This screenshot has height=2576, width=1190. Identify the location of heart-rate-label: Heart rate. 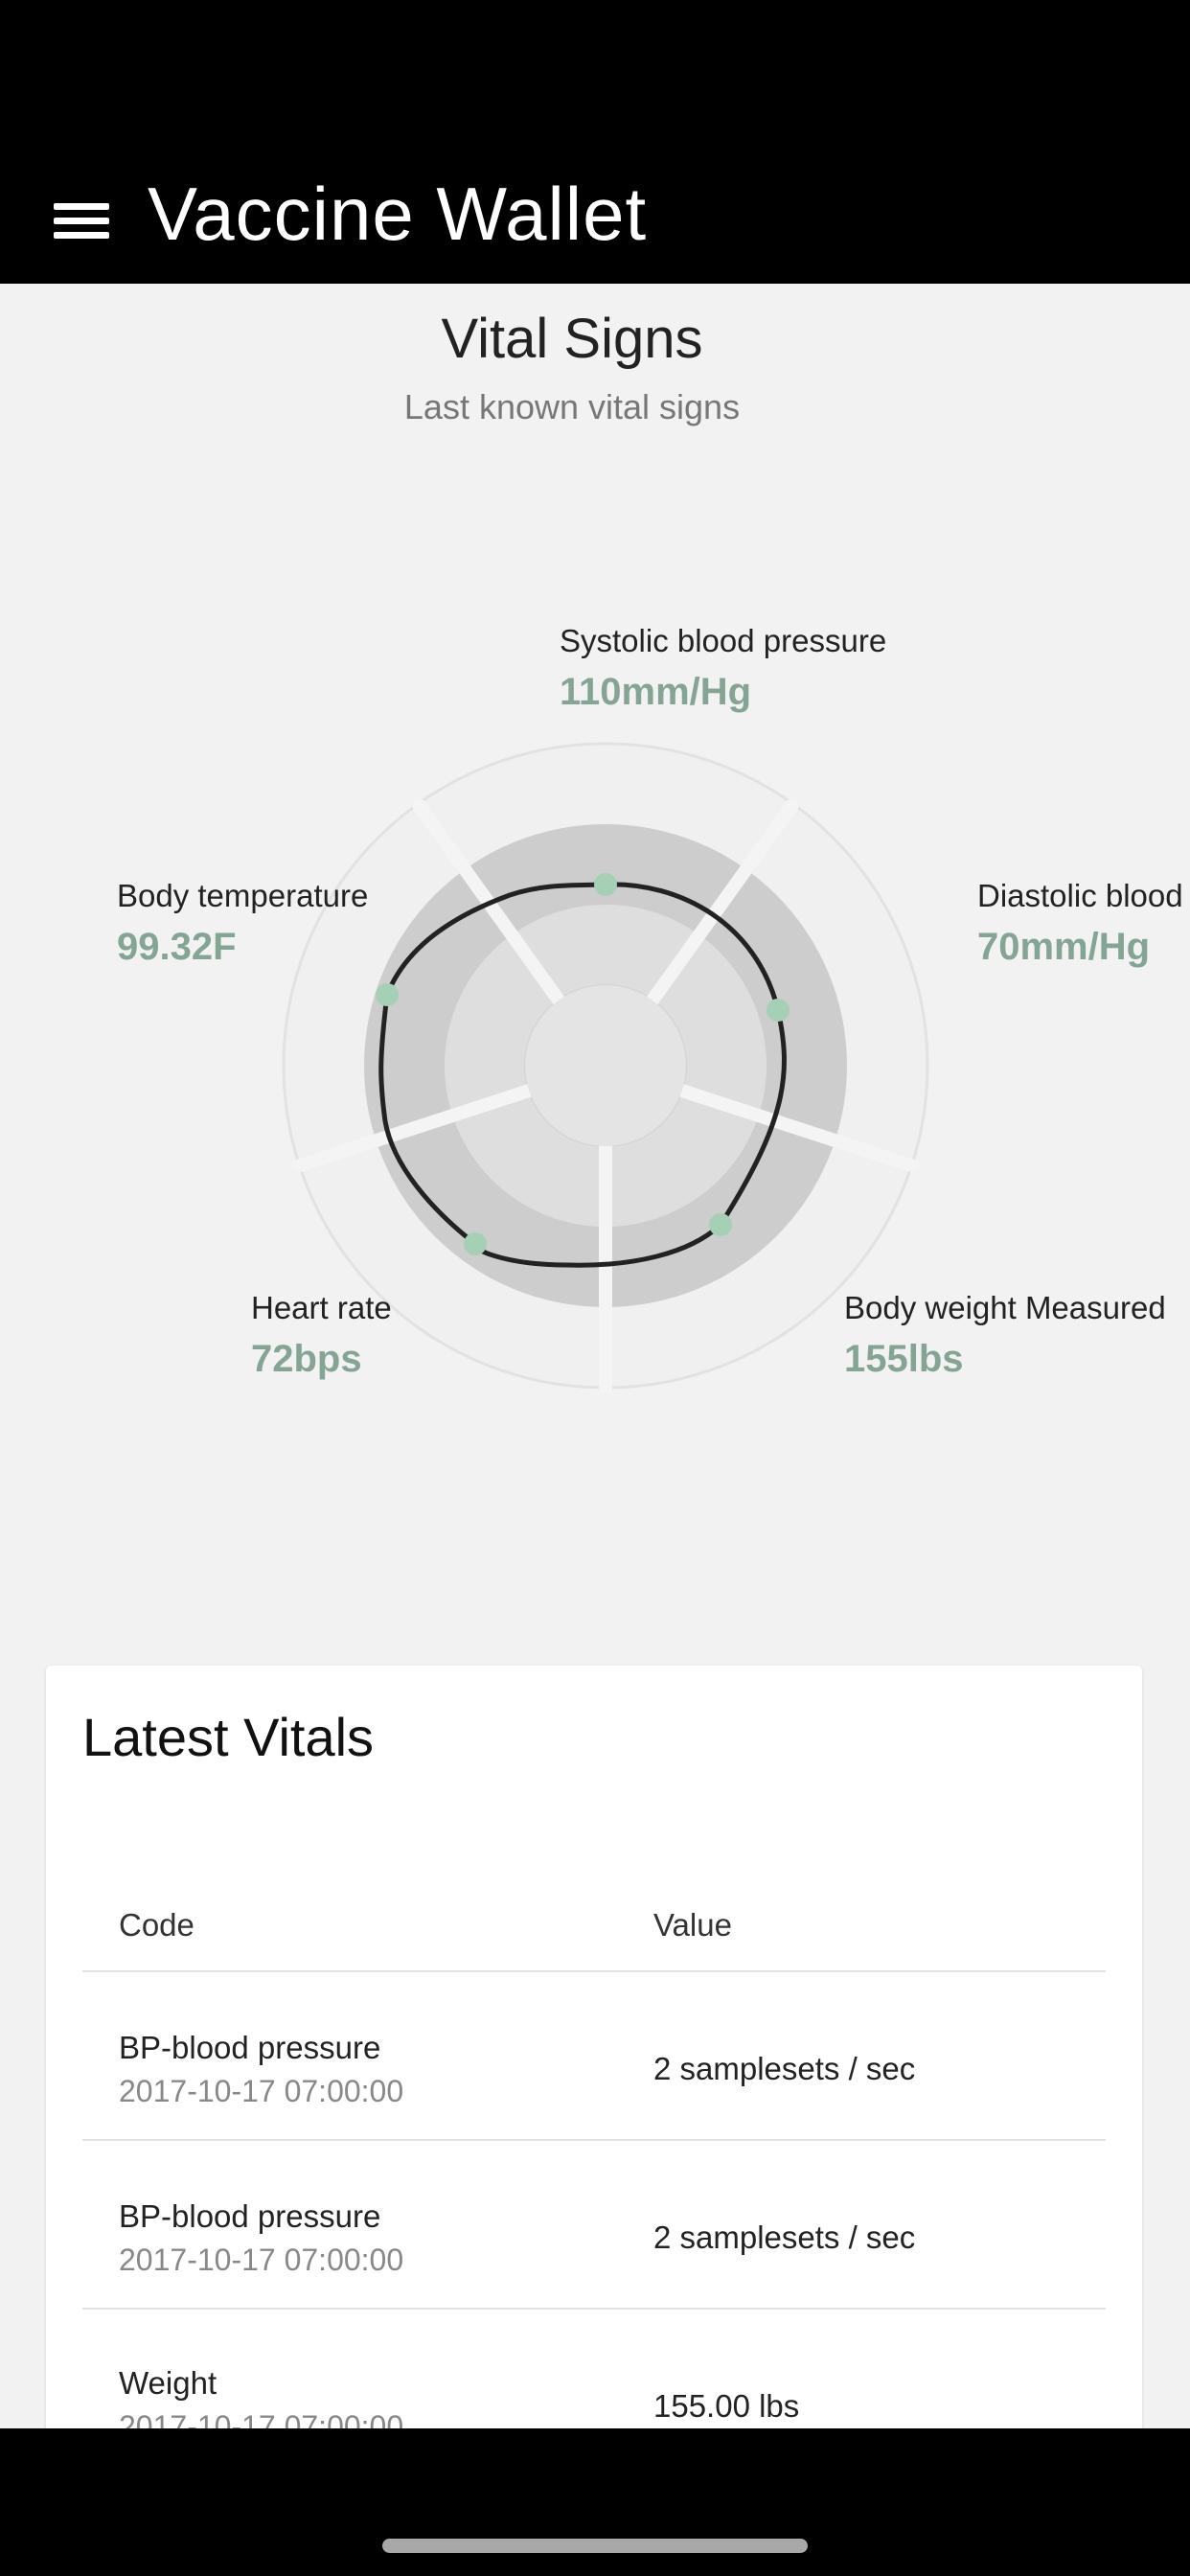
(321, 1307).